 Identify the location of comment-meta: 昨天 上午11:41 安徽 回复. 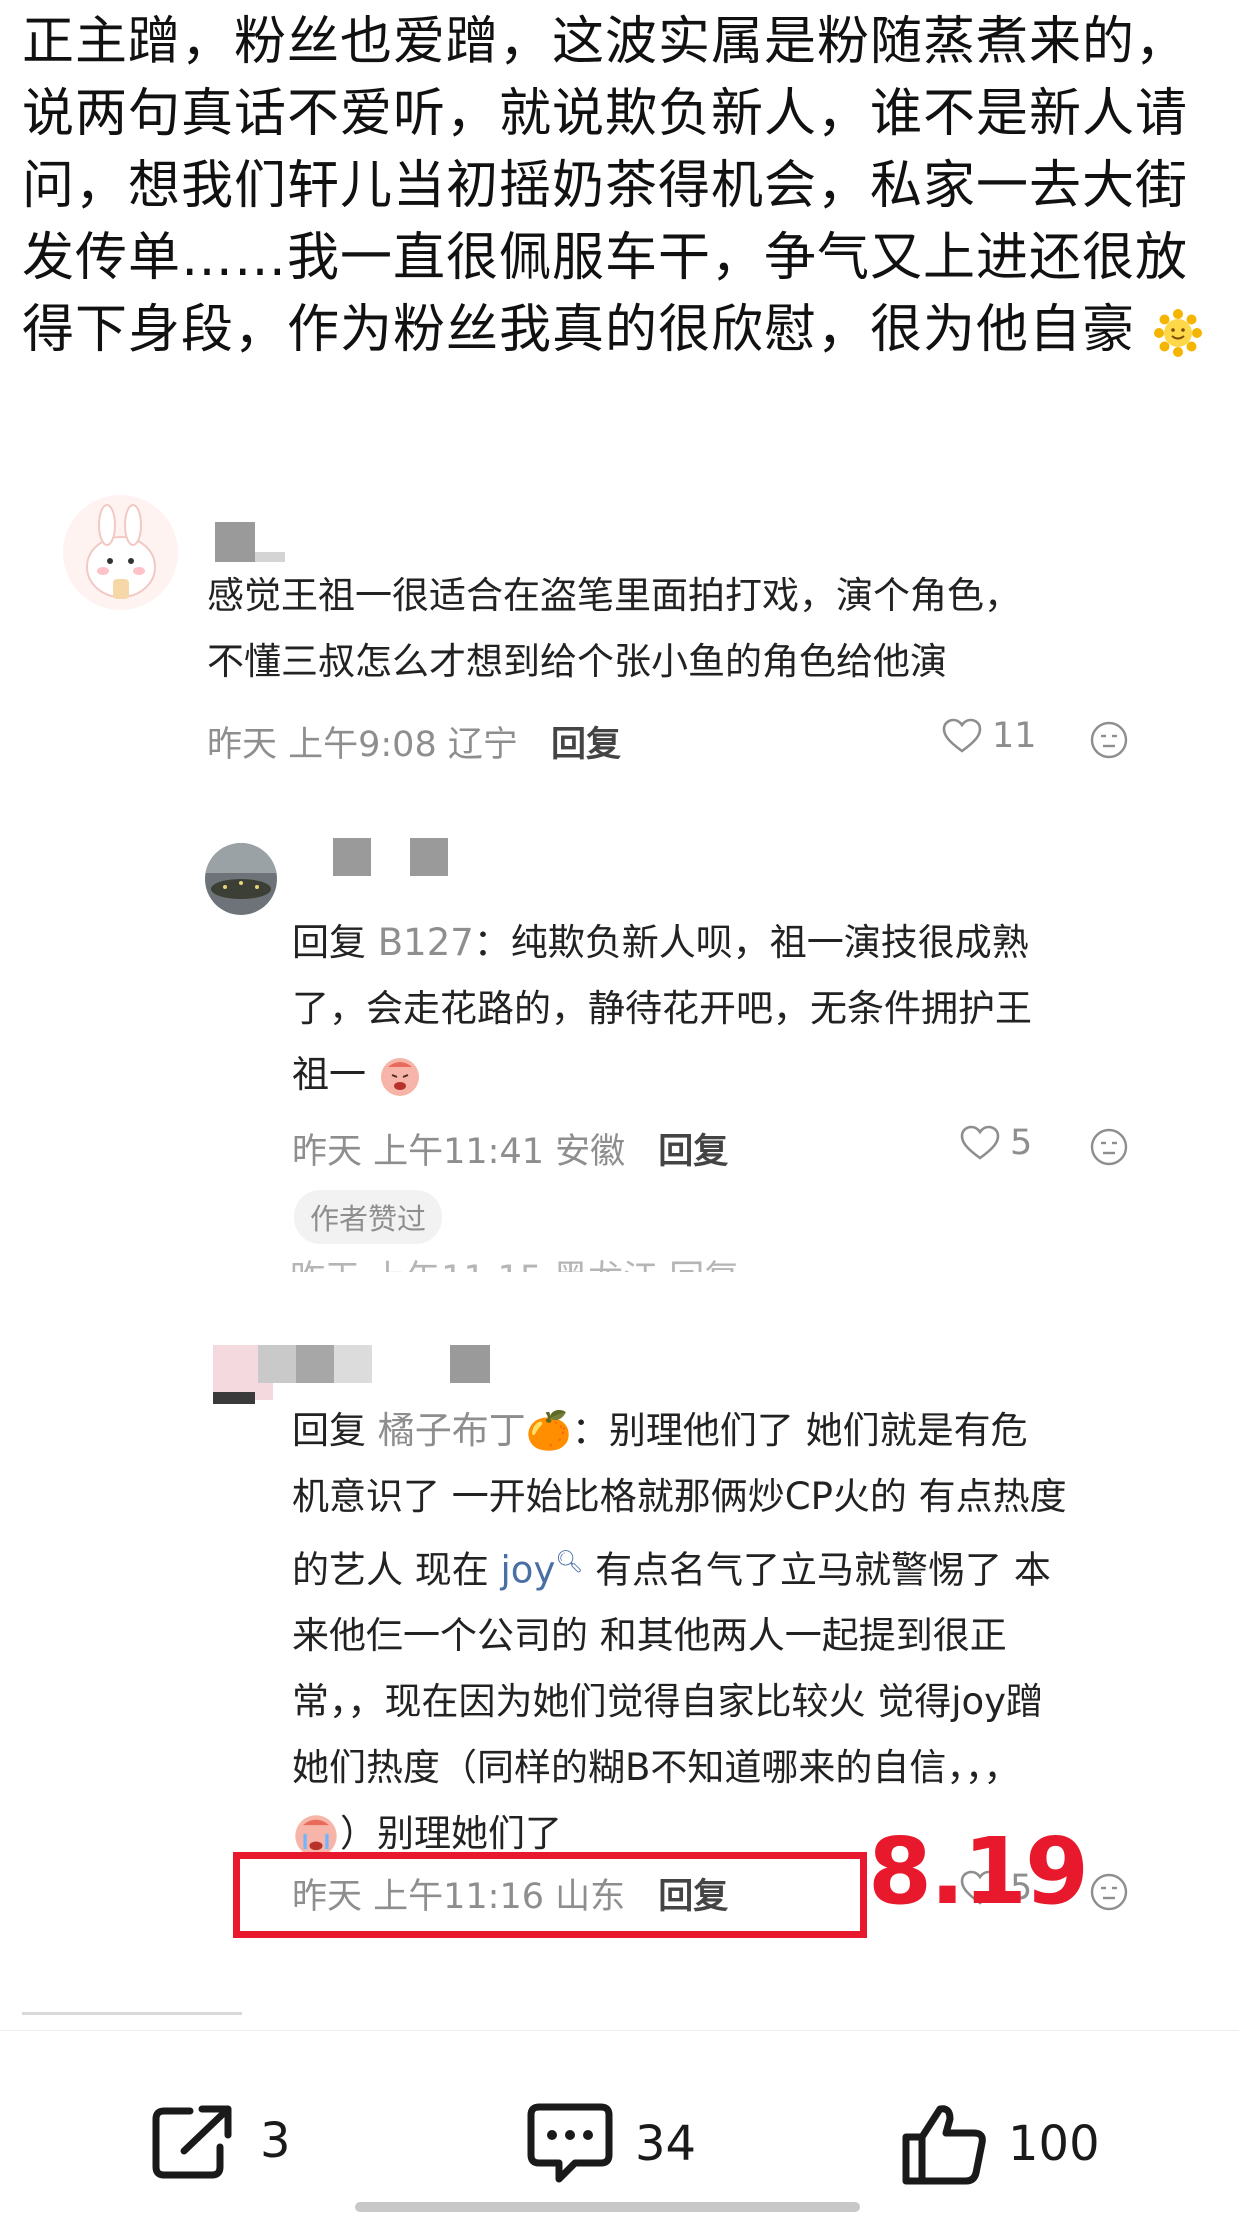
(510, 1148).